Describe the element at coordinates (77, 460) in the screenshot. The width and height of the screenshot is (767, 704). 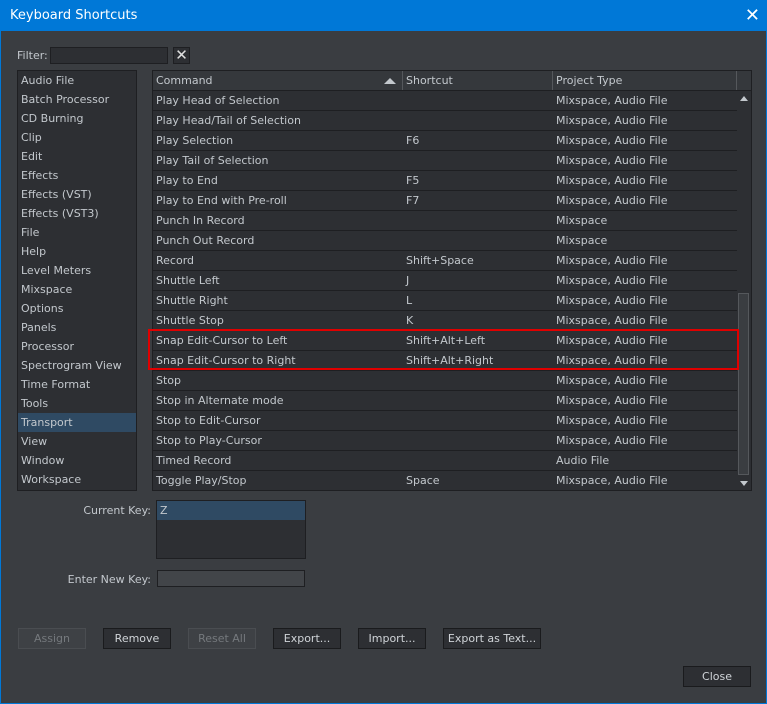
I see `category-item: Window` at that location.